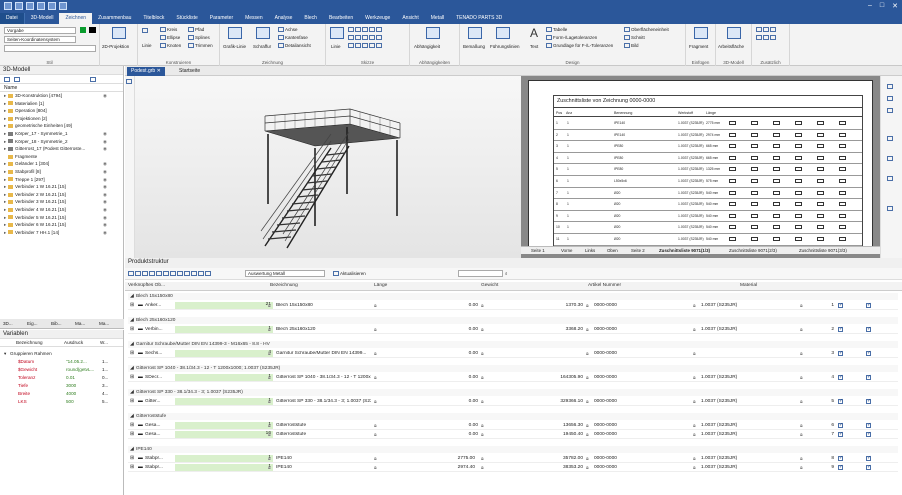 The height and width of the screenshot is (495, 902). I want to click on ps-group-row: ◢ IPE140, so click(513, 449).